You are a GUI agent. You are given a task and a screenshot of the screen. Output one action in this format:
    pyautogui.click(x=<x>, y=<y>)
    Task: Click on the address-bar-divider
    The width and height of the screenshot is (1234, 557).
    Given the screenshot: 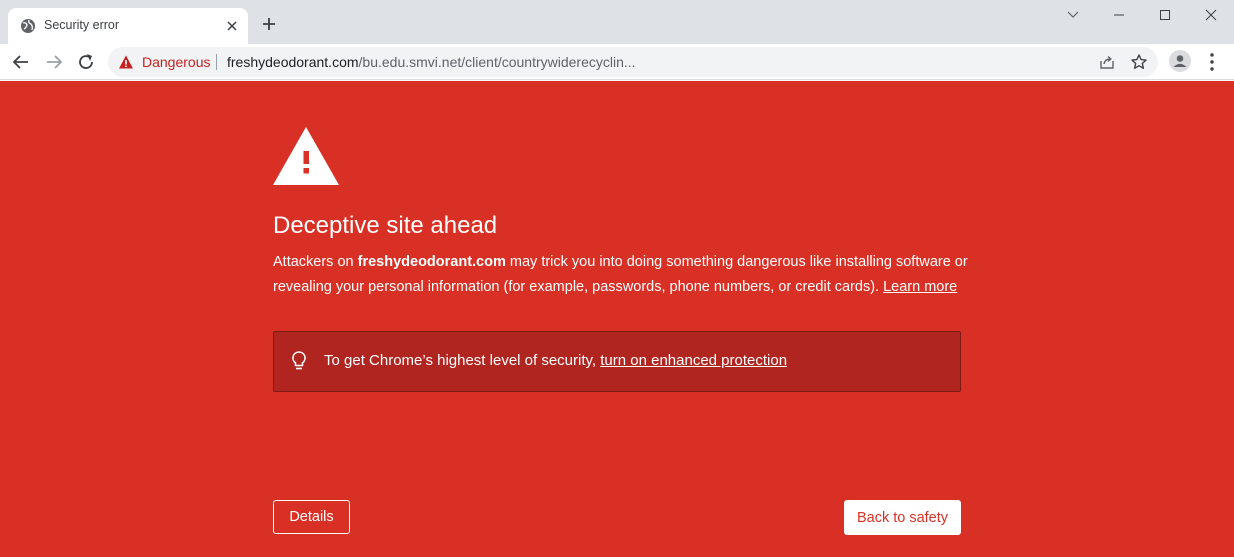 What is the action you would take?
    pyautogui.click(x=216, y=62)
    